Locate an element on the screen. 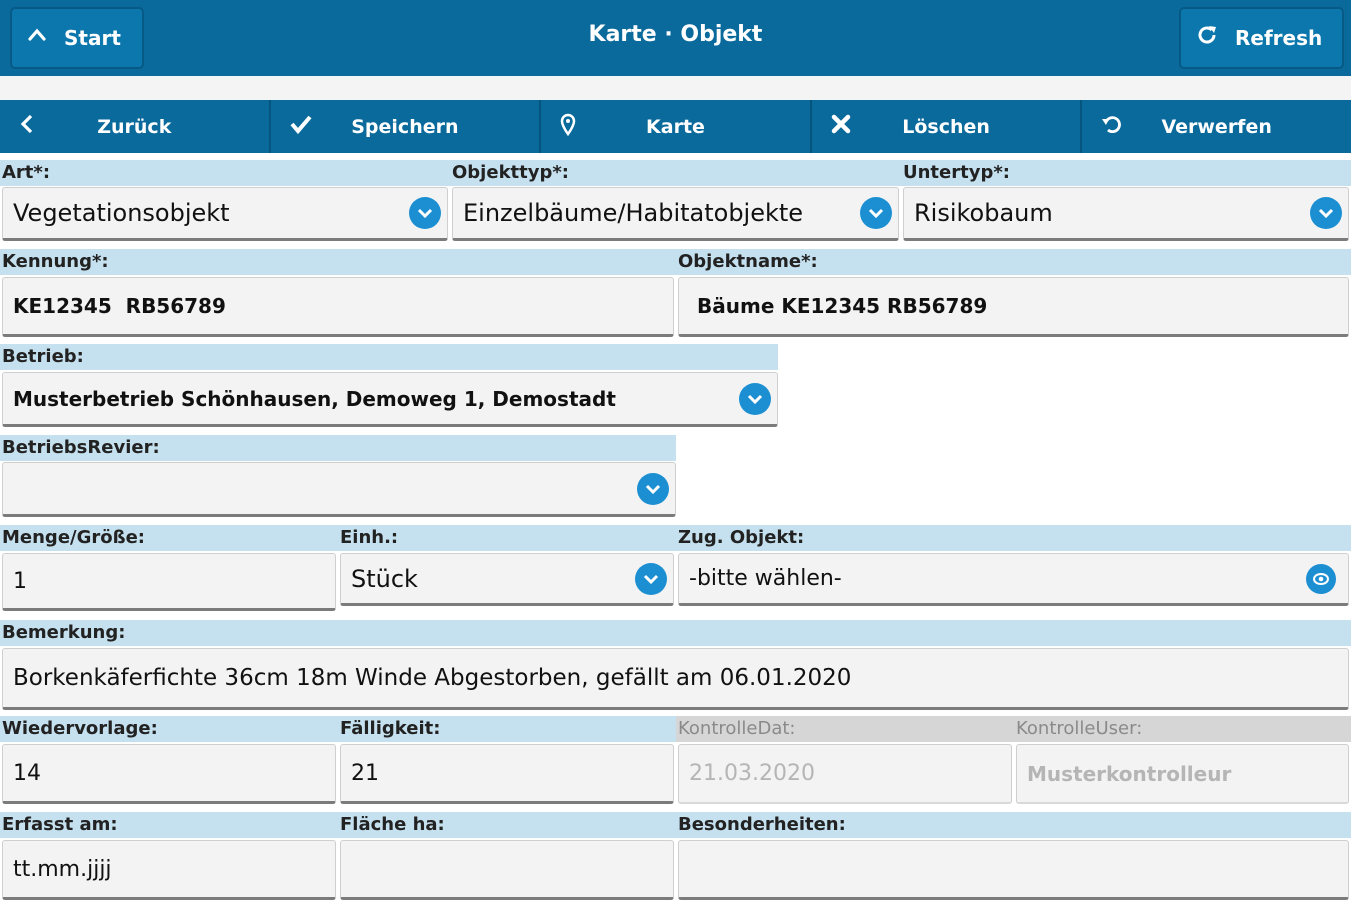 This screenshot has width=1351, height=900. besonderheiten-input is located at coordinates (1013, 870).